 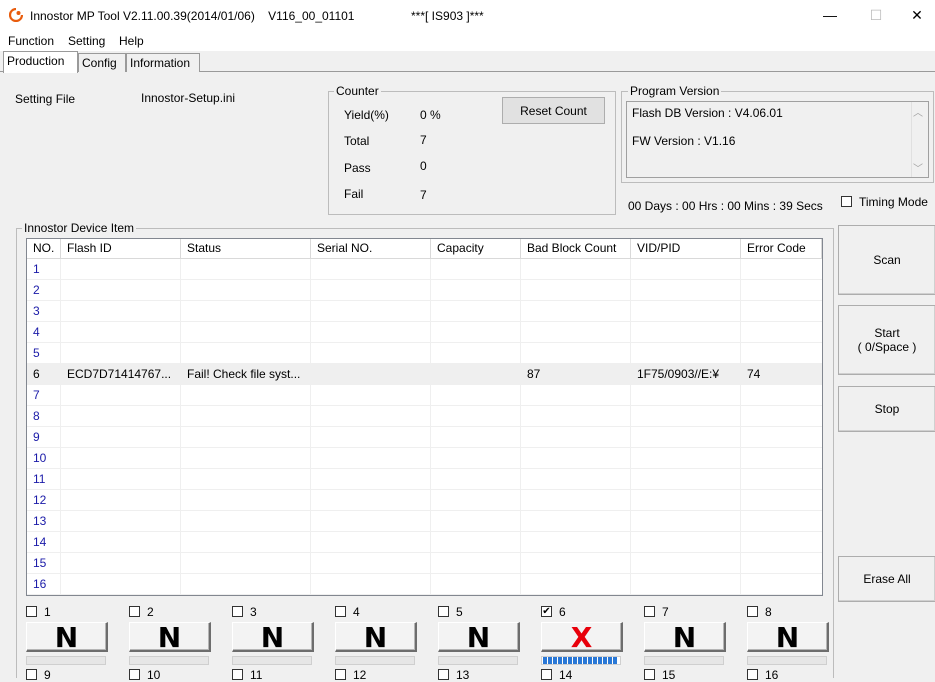 What do you see at coordinates (102, 62) in the screenshot?
I see `tab-config: Config` at bounding box center [102, 62].